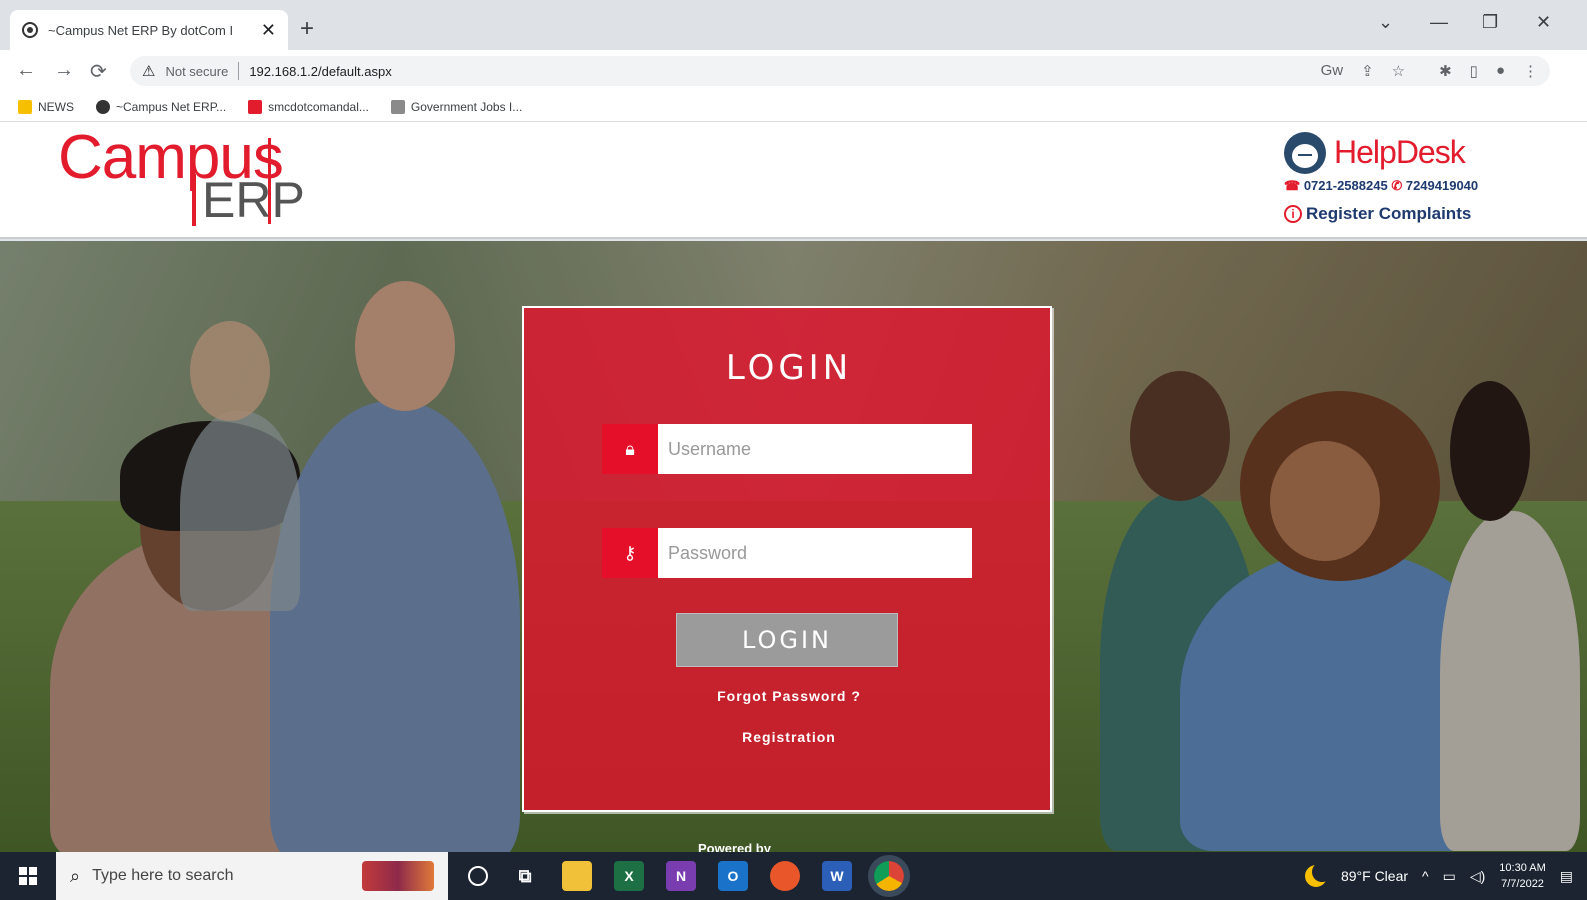  I want to click on start-button, so click(28, 876).